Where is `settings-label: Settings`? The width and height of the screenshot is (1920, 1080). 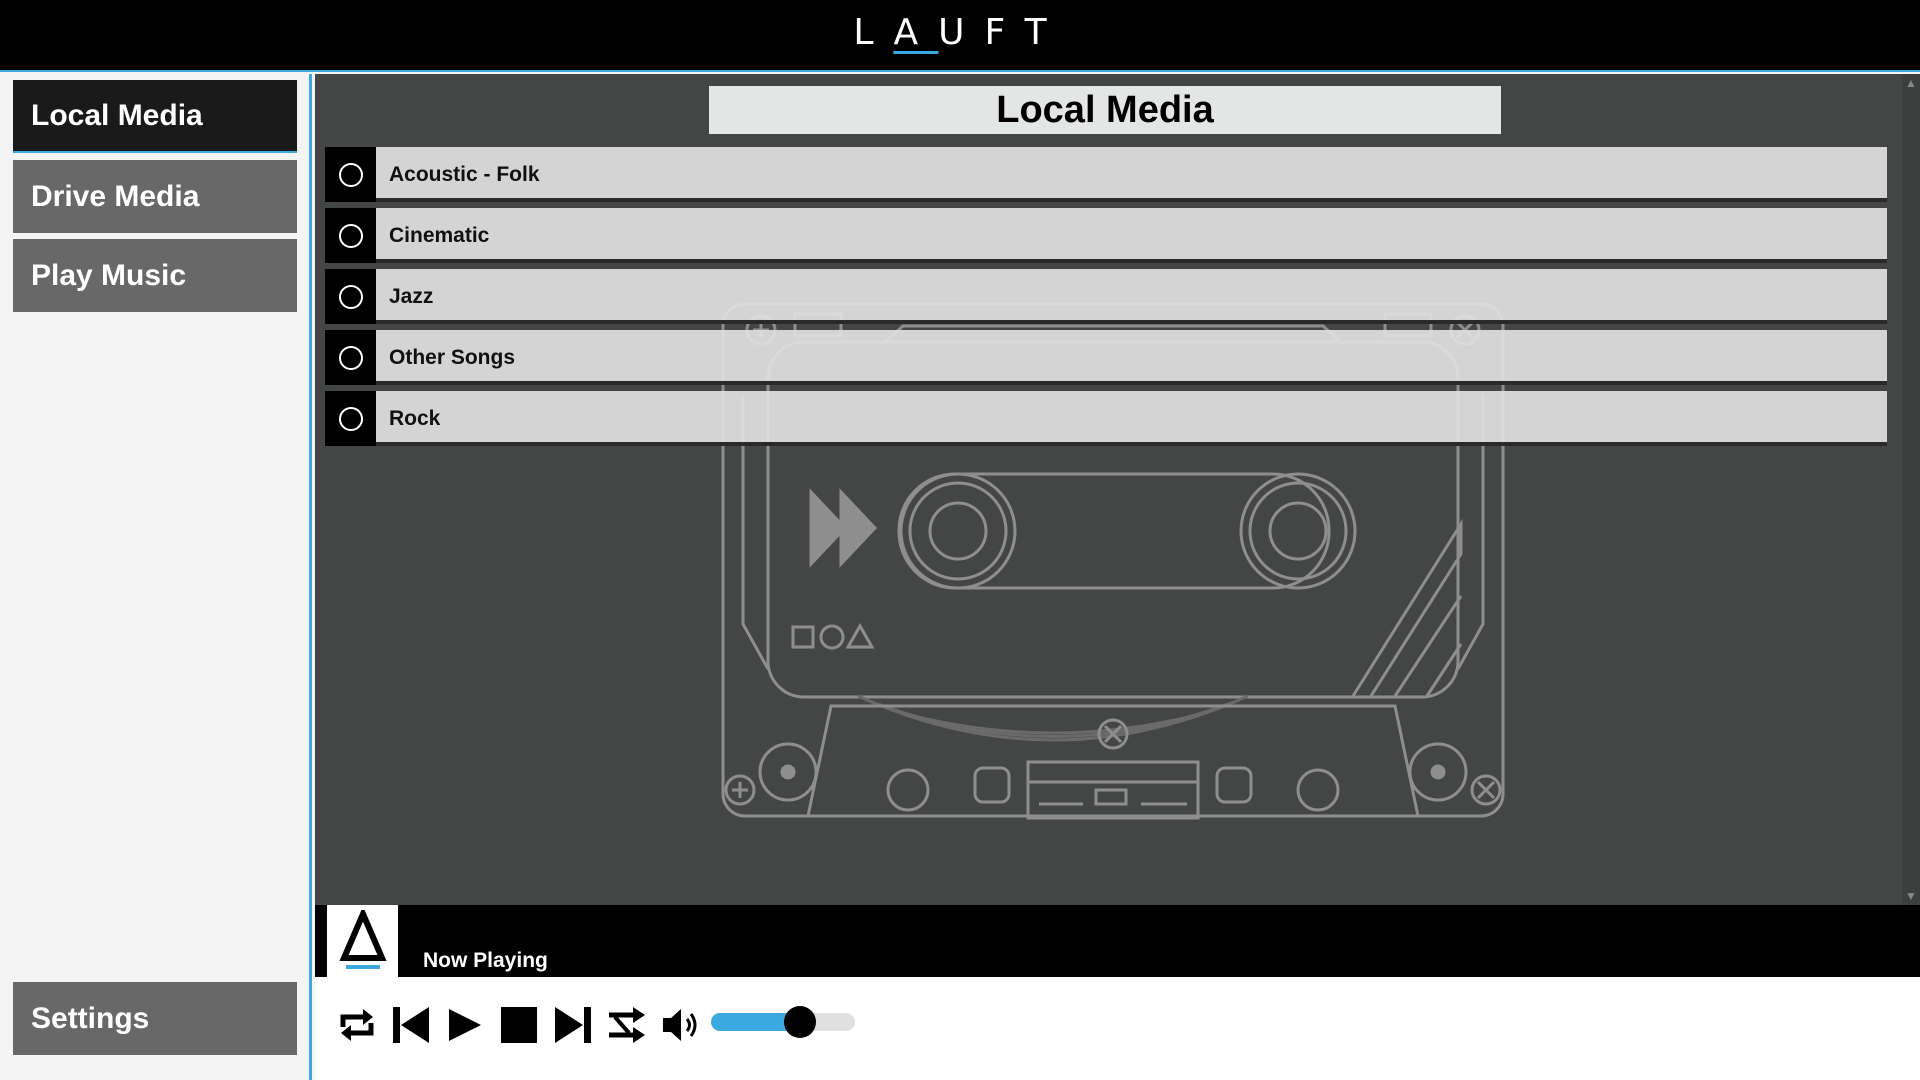 settings-label: Settings is located at coordinates (90, 1018).